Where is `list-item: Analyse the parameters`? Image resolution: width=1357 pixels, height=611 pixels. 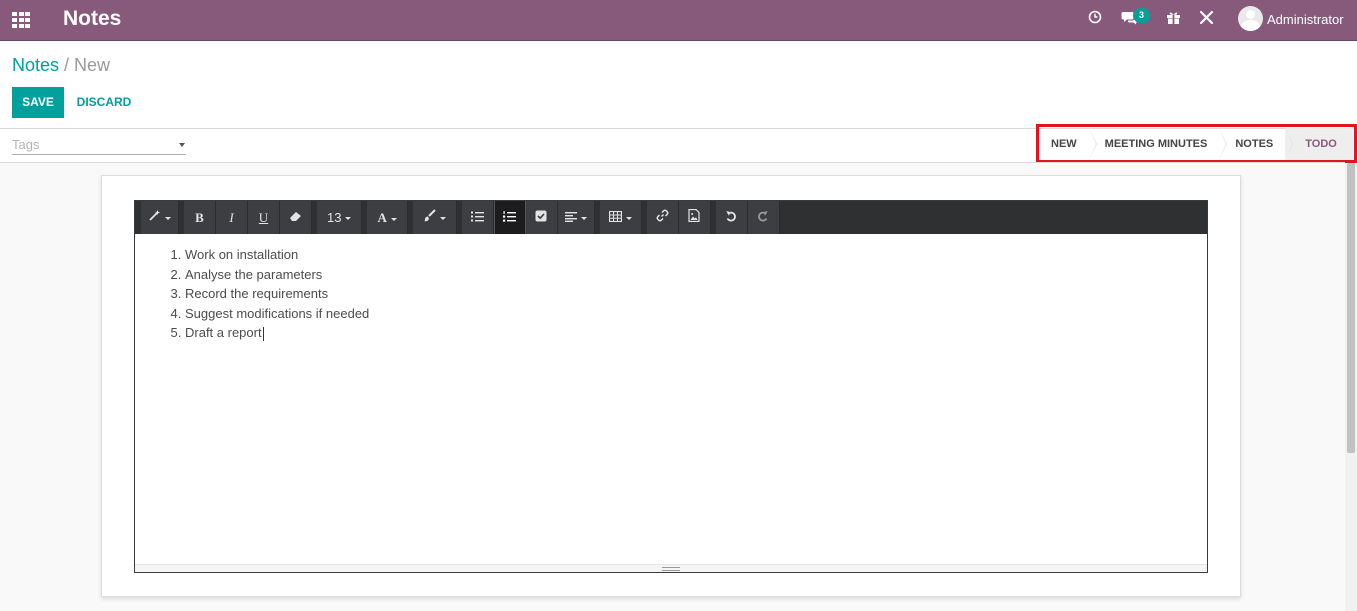
list-item: Analyse the parameters is located at coordinates (696, 275).